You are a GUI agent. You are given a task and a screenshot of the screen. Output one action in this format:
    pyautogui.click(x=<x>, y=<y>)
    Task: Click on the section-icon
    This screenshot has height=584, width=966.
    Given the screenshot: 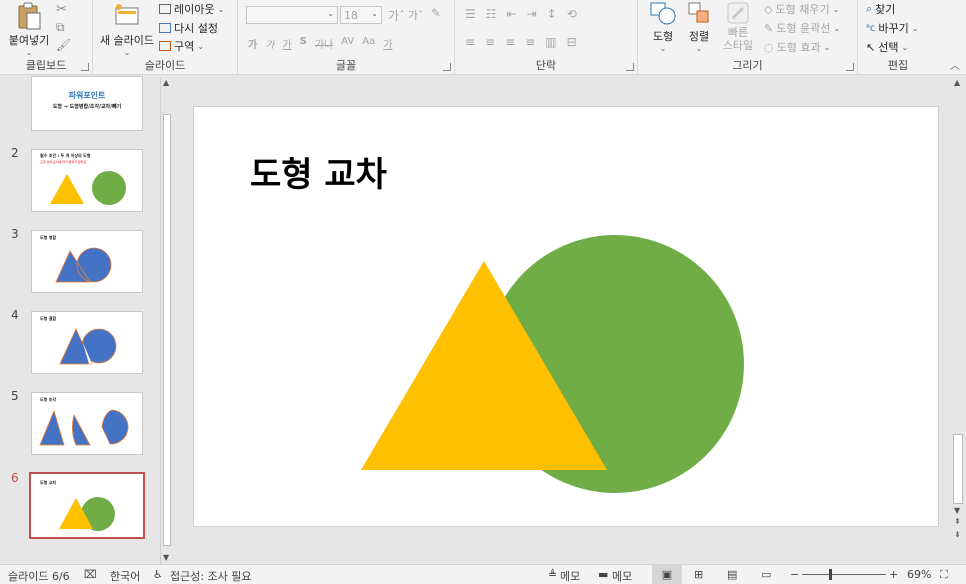 What is the action you would take?
    pyautogui.click(x=165, y=46)
    